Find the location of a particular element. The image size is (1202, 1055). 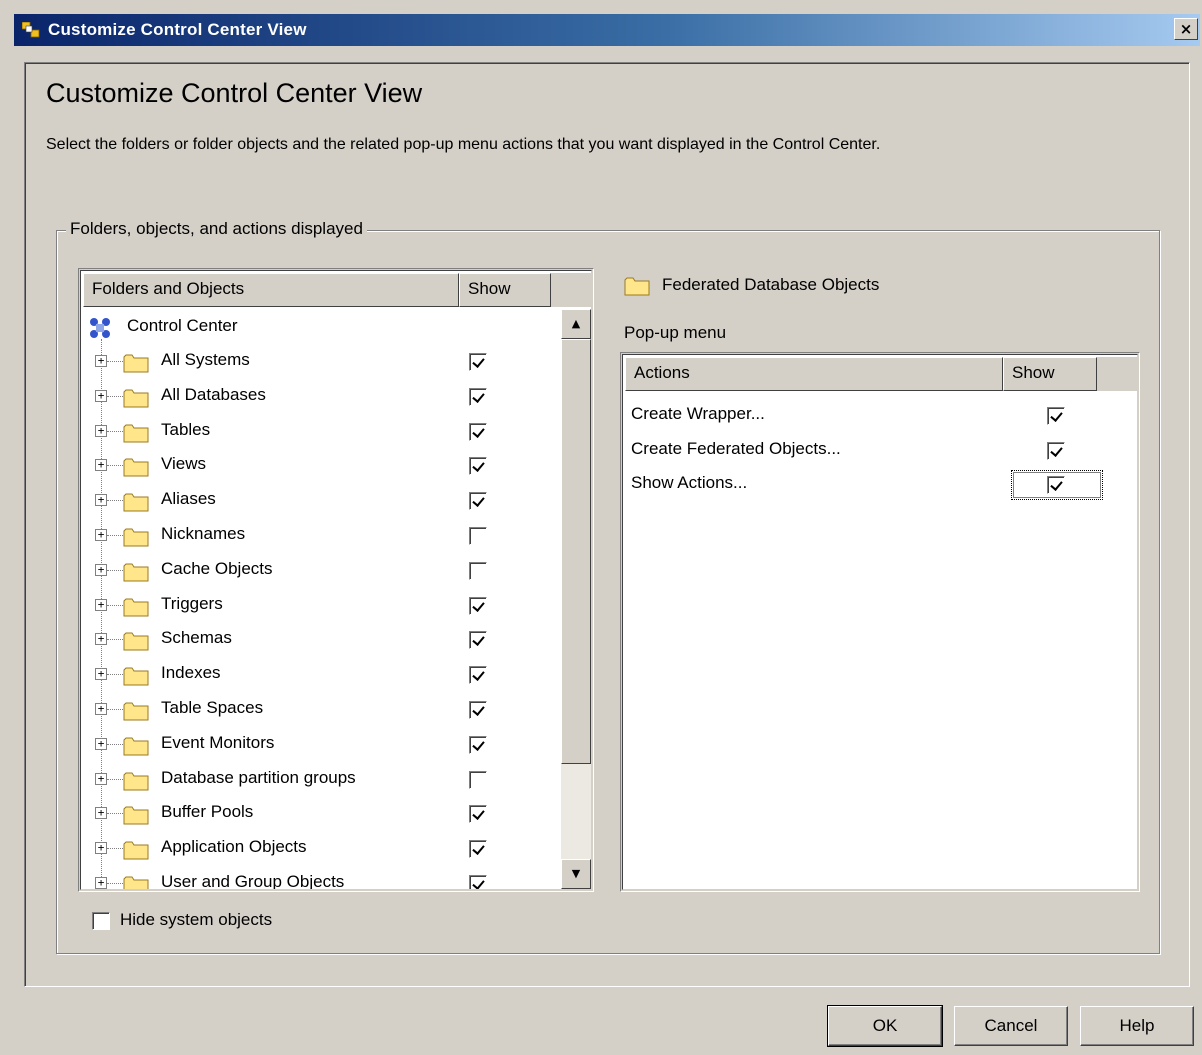

tree-item-row: + Database partition groups is located at coordinates (320, 780).